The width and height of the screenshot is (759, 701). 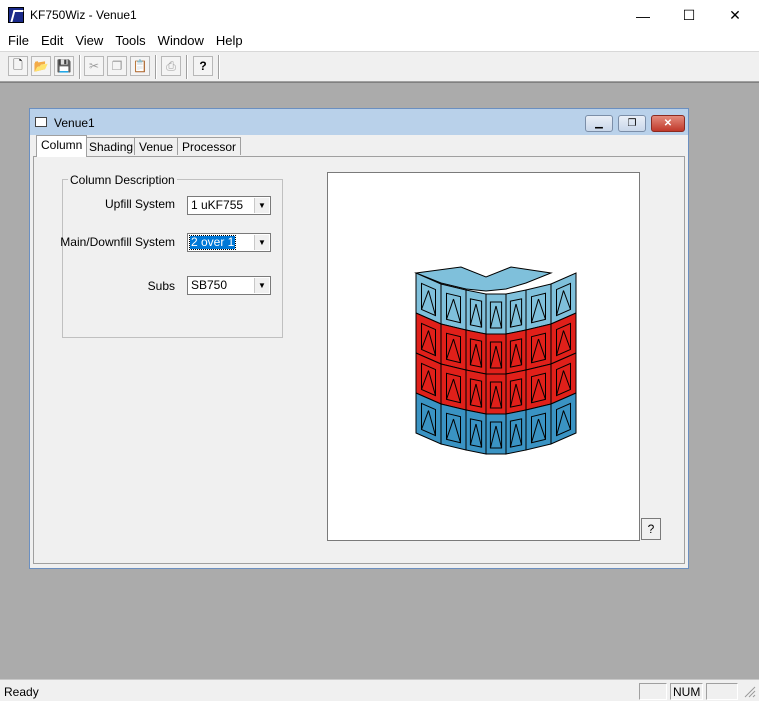 What do you see at coordinates (209, 285) in the screenshot?
I see `subs-value: SB750` at bounding box center [209, 285].